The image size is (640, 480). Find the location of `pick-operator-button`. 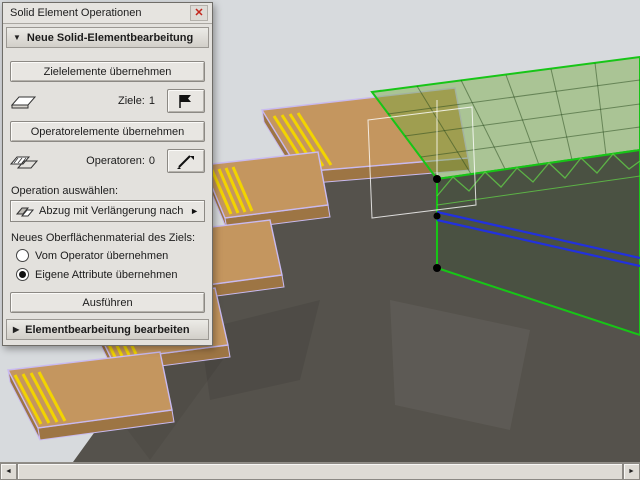

pick-operator-button is located at coordinates (186, 161).